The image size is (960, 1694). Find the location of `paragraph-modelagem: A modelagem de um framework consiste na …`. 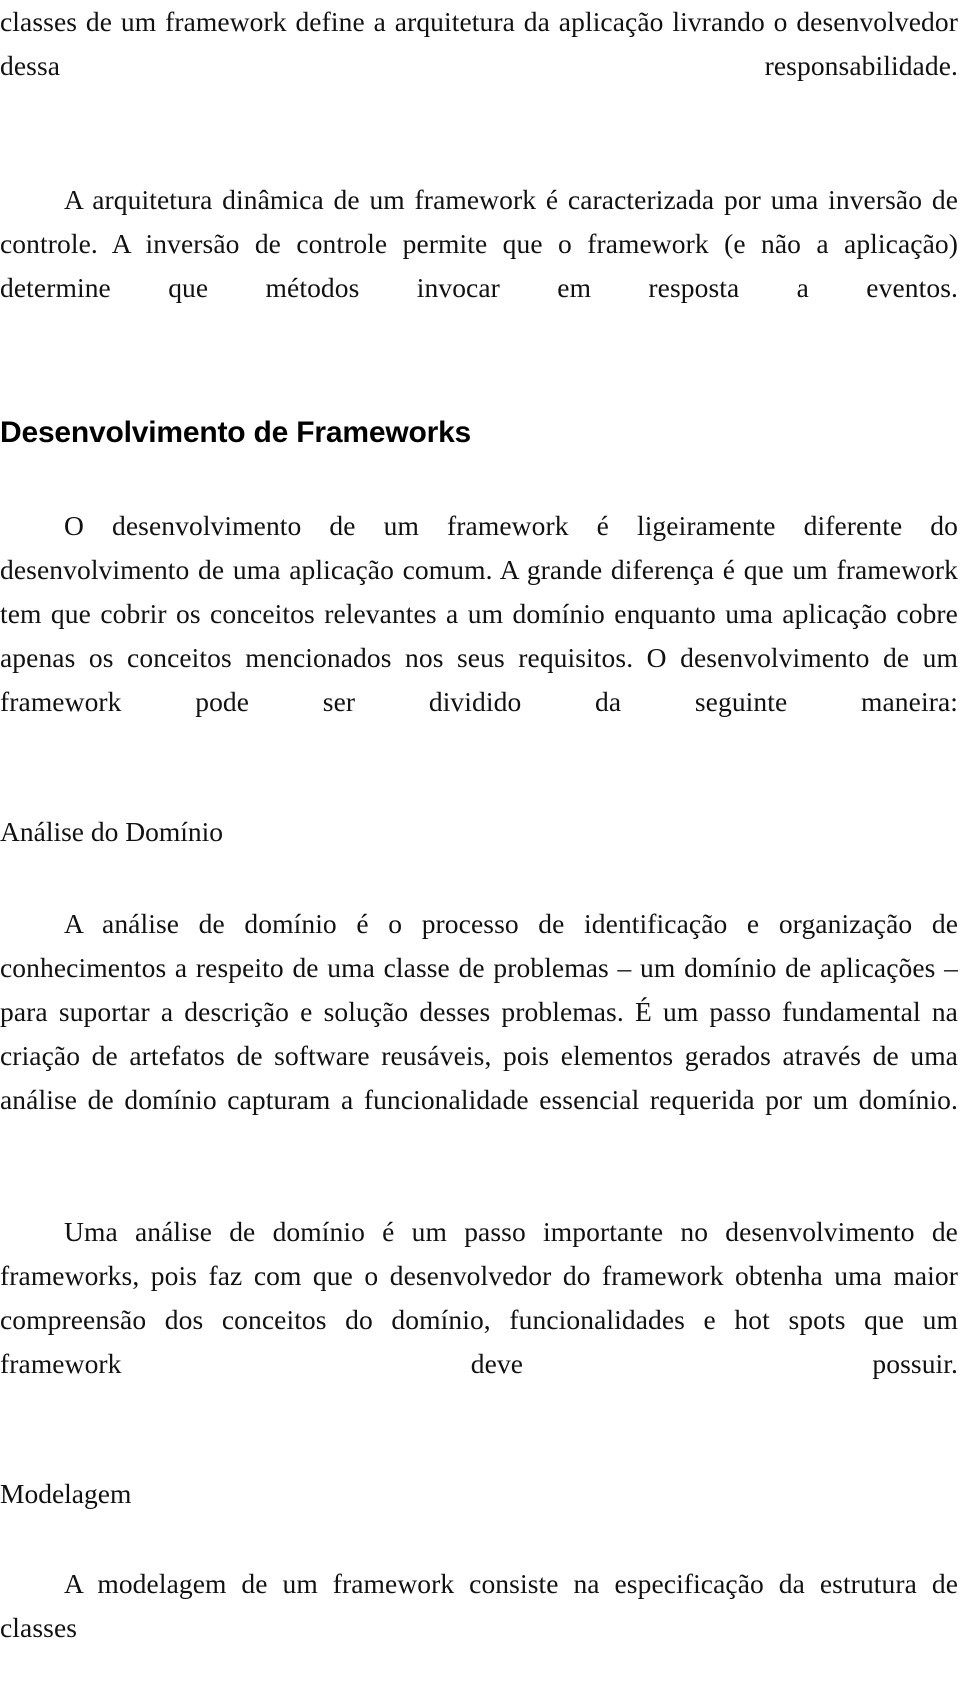

paragraph-modelagem: A modelagem de um framework consiste na … is located at coordinates (479, 1605).